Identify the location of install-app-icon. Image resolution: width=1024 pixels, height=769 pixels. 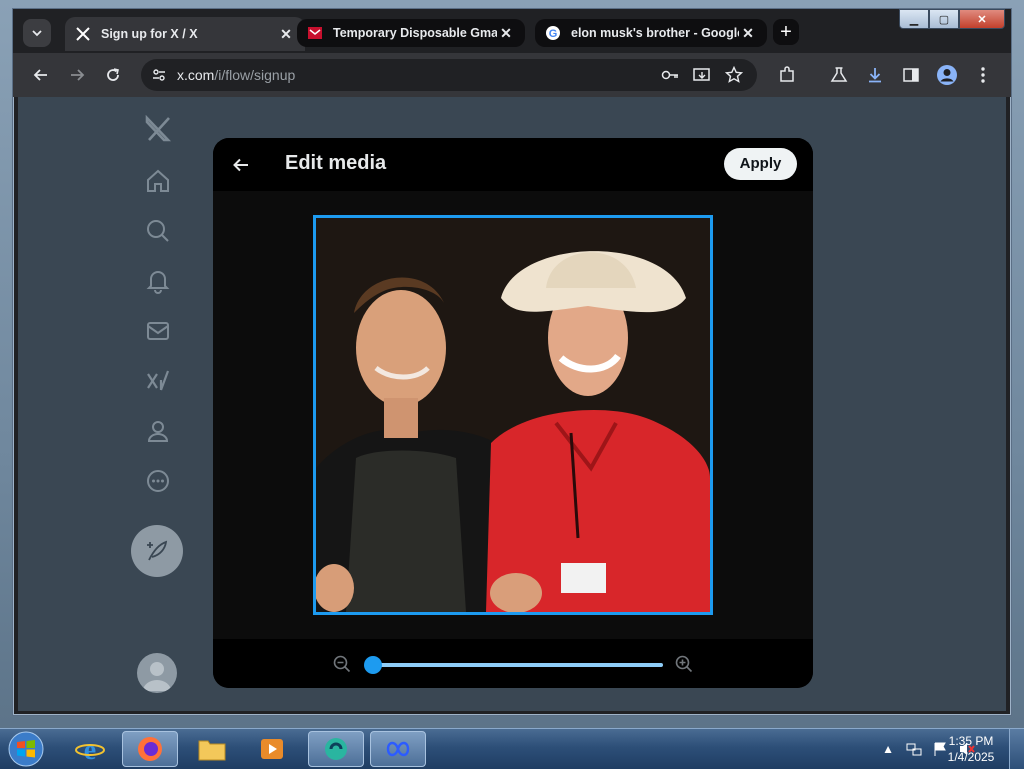
(702, 75).